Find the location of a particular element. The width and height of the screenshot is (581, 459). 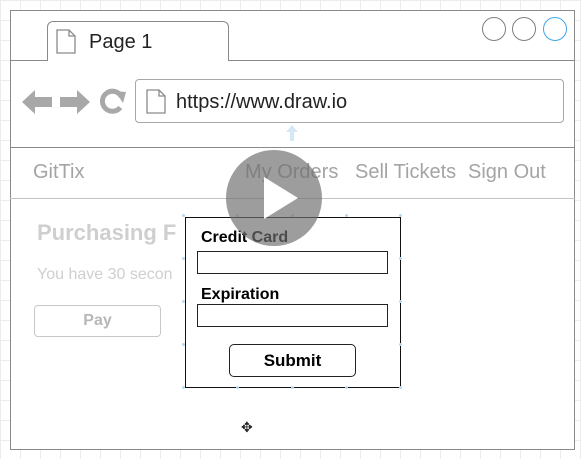

credit-card-input is located at coordinates (292, 262).